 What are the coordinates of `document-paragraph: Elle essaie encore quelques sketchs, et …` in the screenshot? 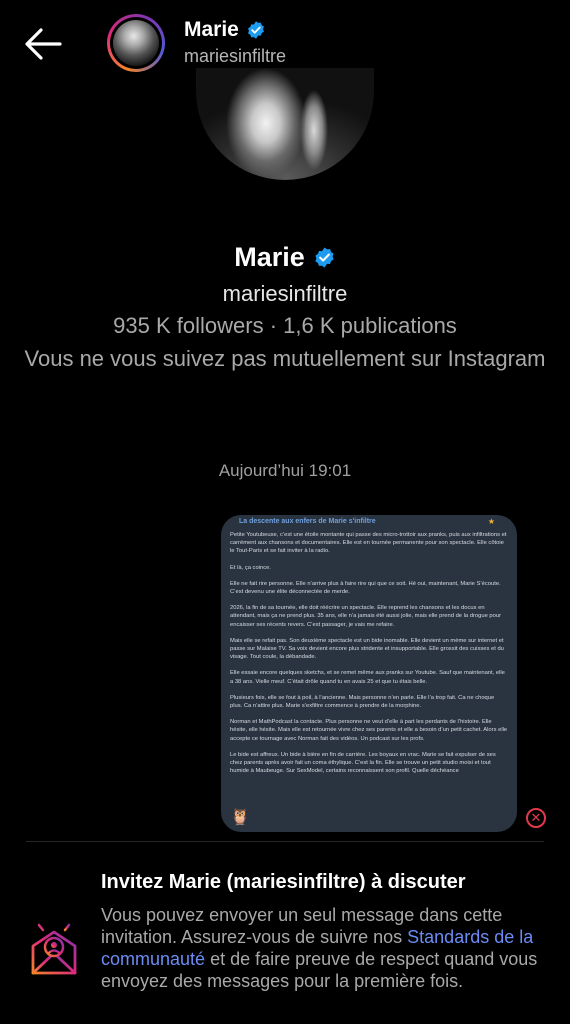 It's located at (367, 677).